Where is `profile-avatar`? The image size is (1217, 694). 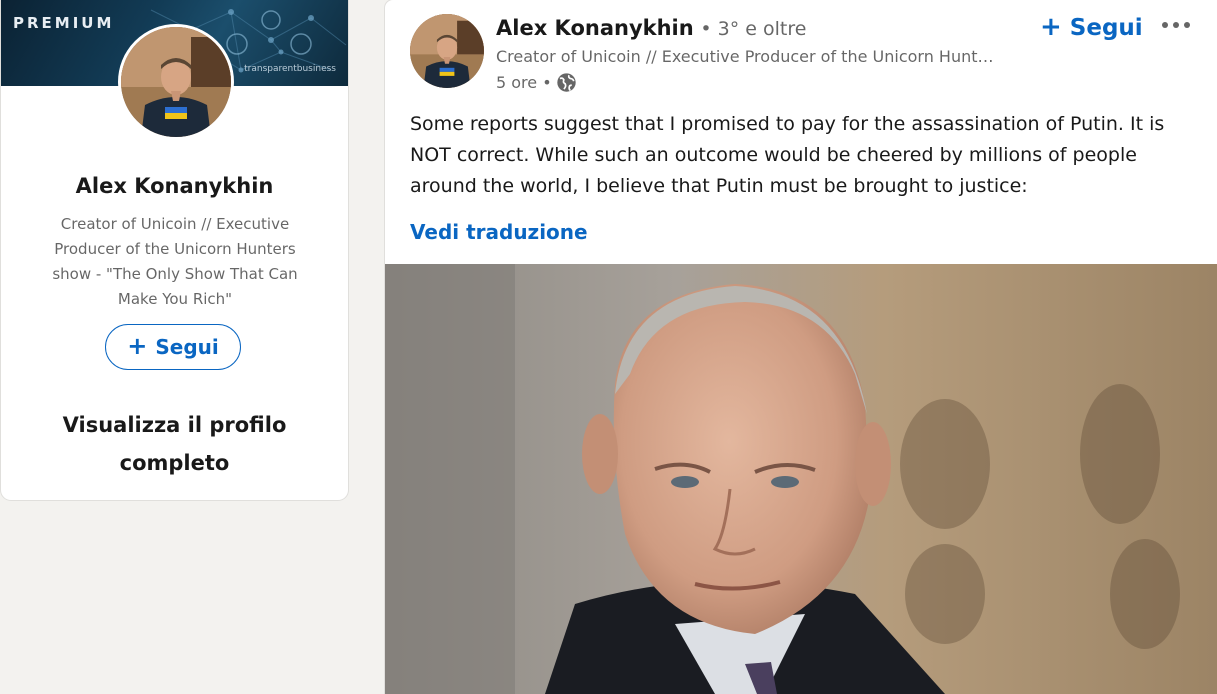
profile-avatar is located at coordinates (176, 82).